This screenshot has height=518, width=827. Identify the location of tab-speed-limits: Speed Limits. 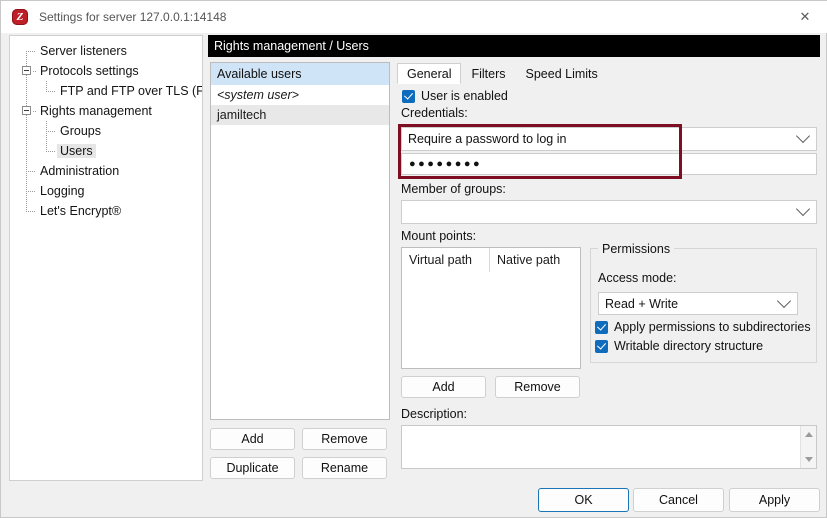
(562, 73).